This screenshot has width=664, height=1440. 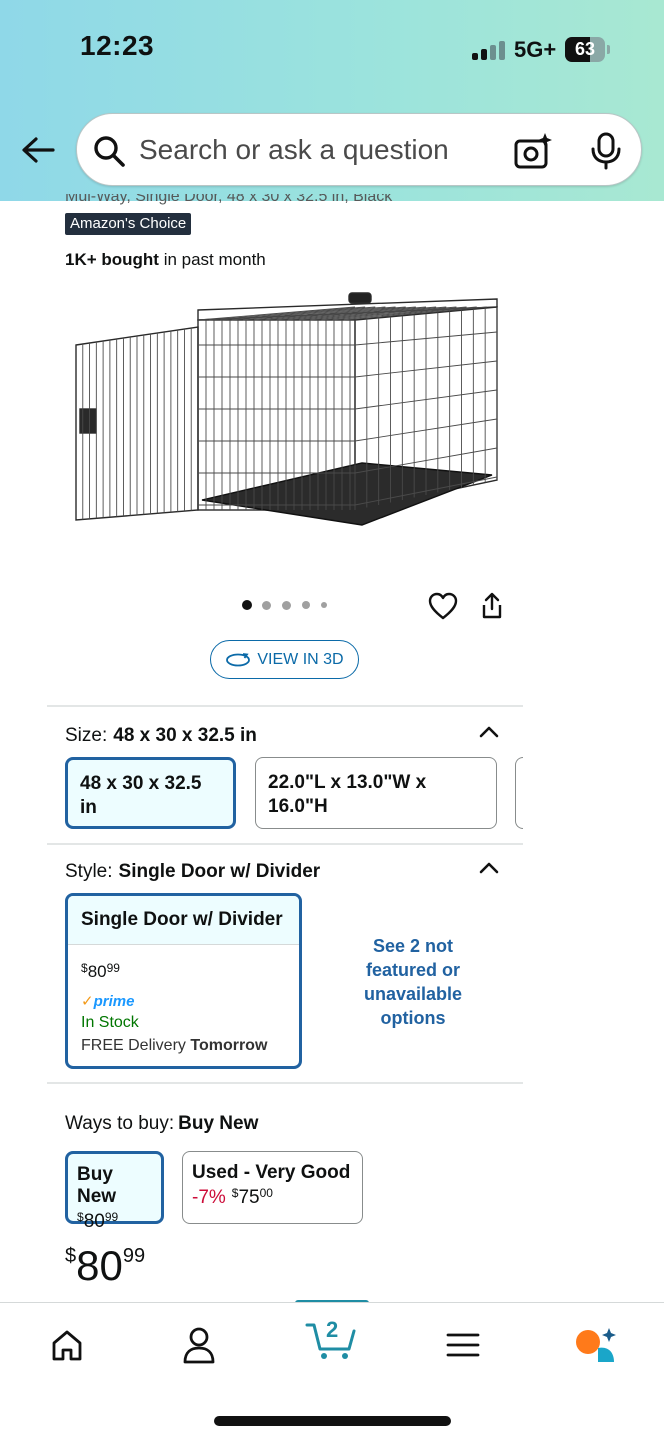 What do you see at coordinates (332, 1421) in the screenshot?
I see `home-indicator` at bounding box center [332, 1421].